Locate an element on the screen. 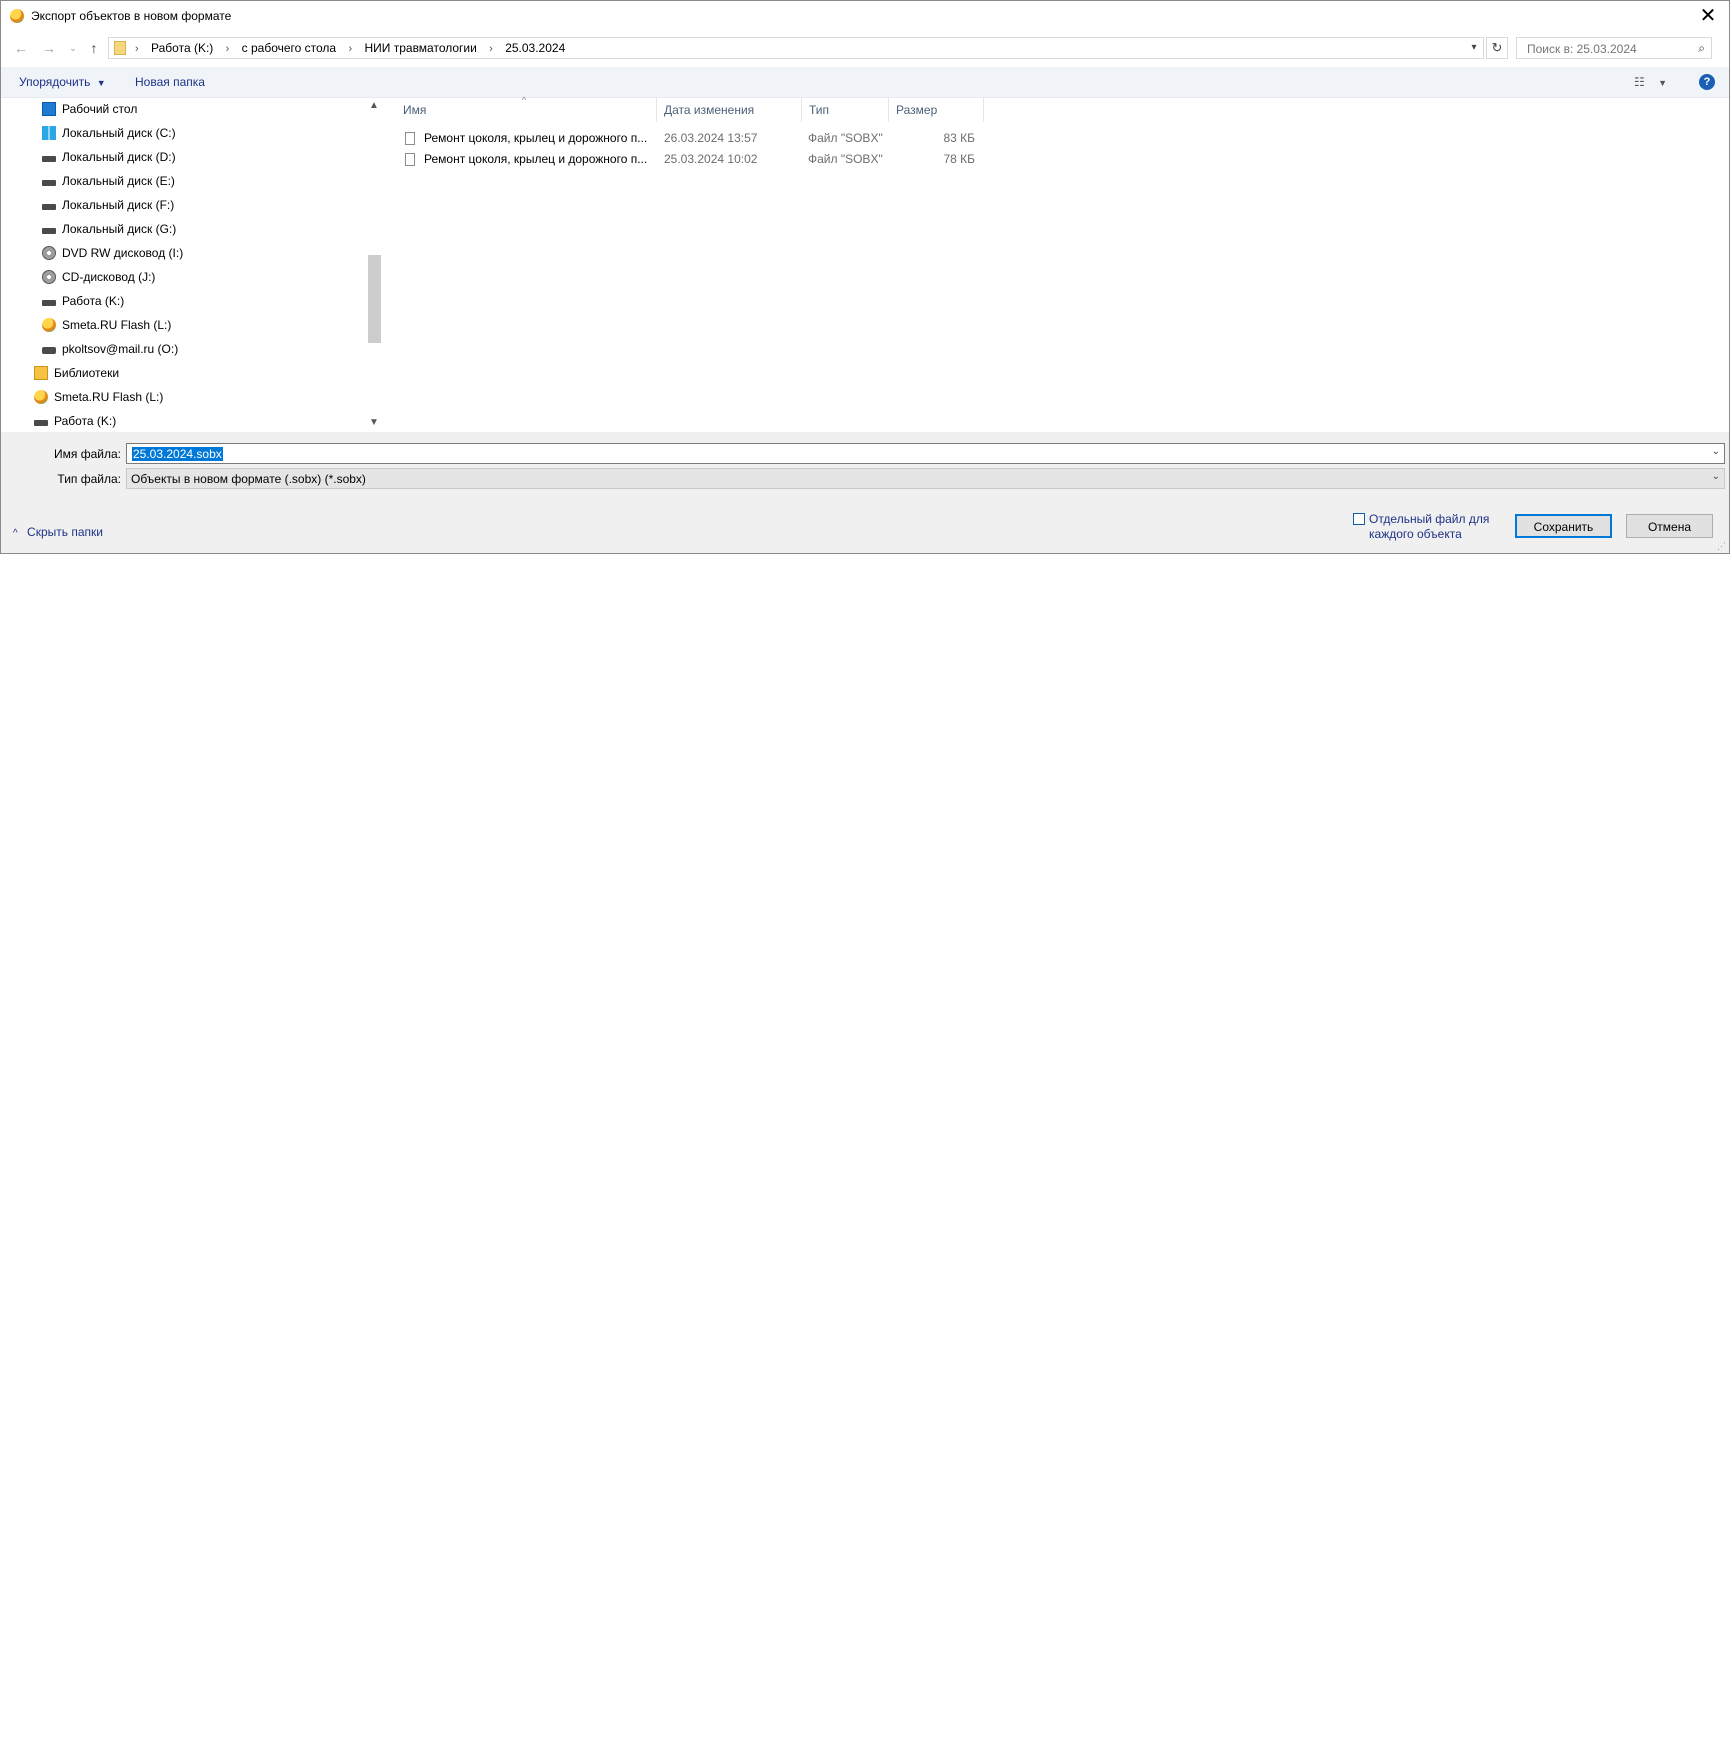 Image resolution: width=1732 pixels, height=1758 pixels. scrollbar-thumb is located at coordinates (374, 299).